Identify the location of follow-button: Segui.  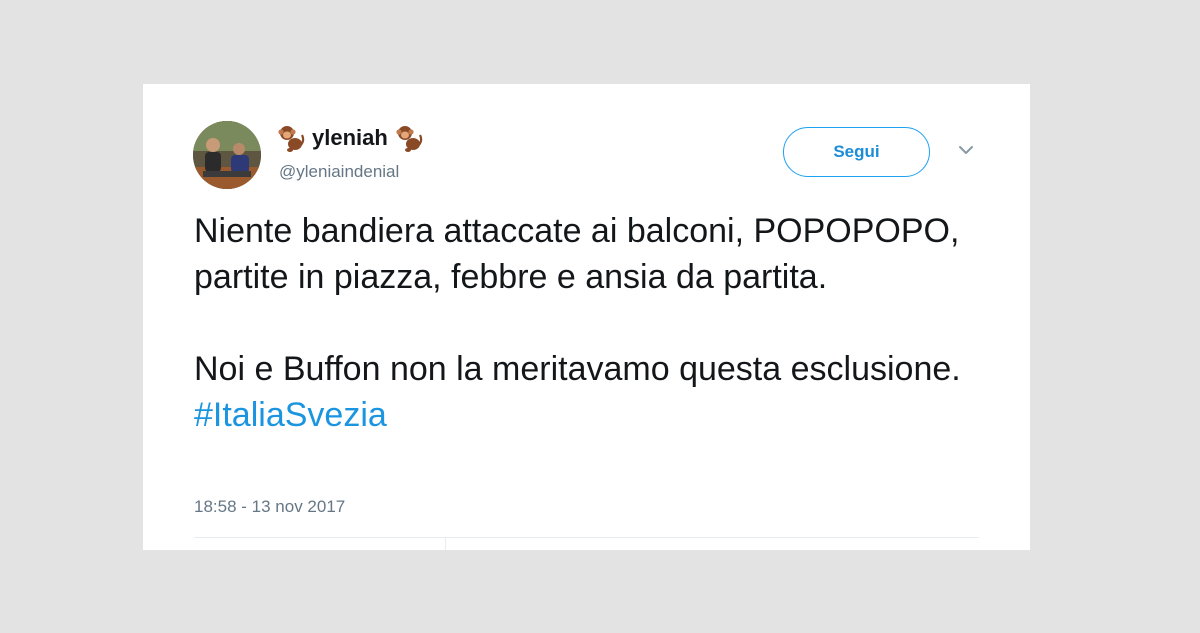
(856, 152).